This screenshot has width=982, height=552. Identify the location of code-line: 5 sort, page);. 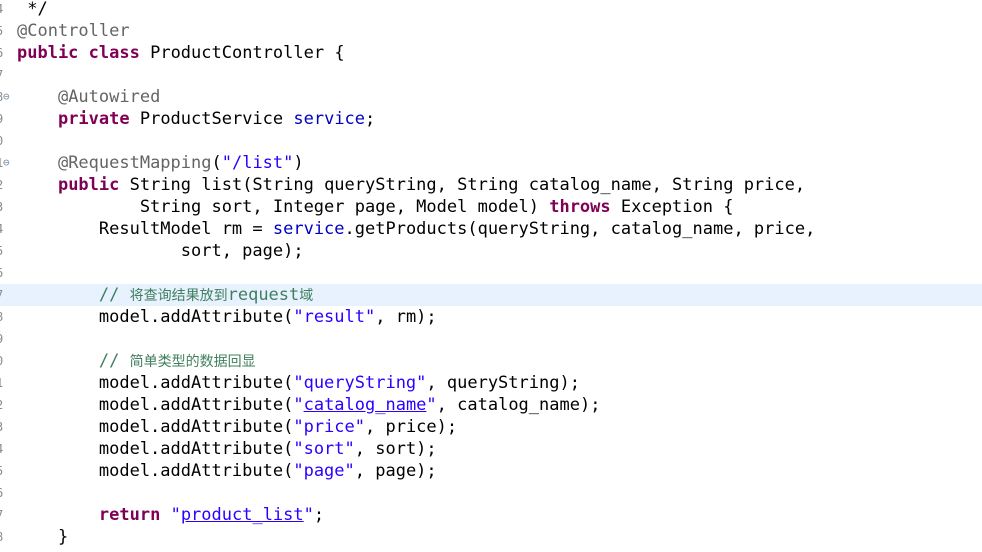
(491, 251).